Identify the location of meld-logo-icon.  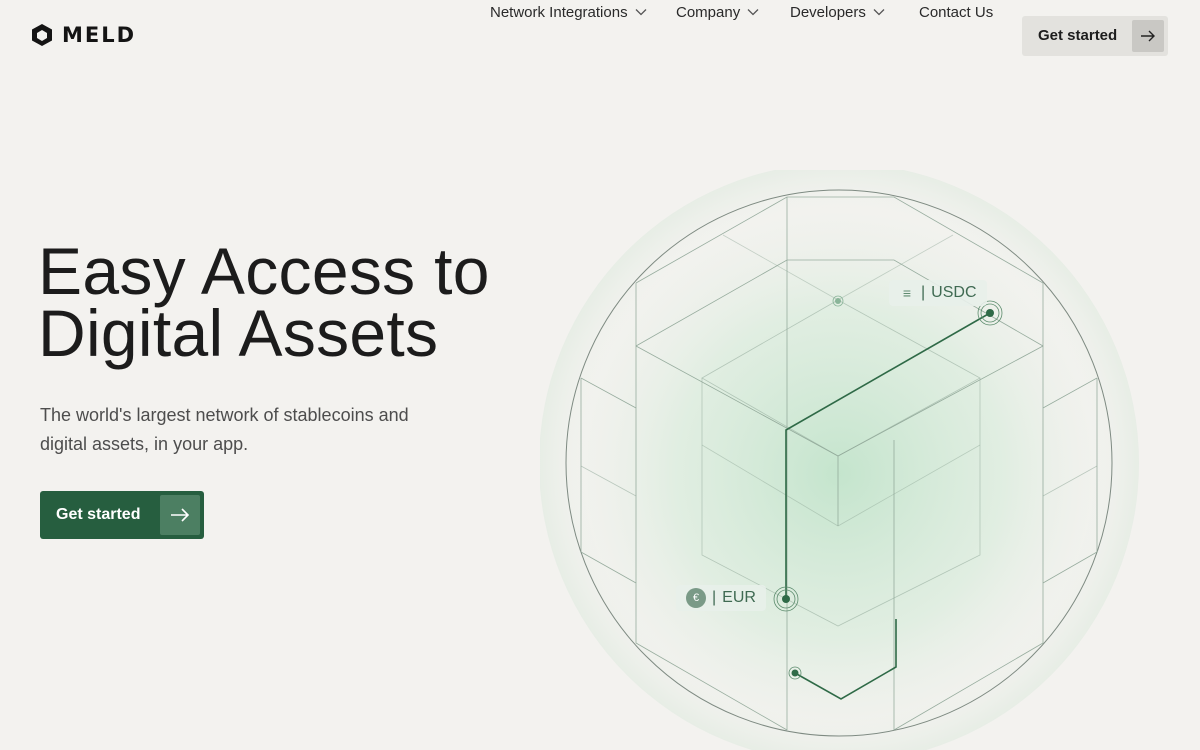
(42, 35).